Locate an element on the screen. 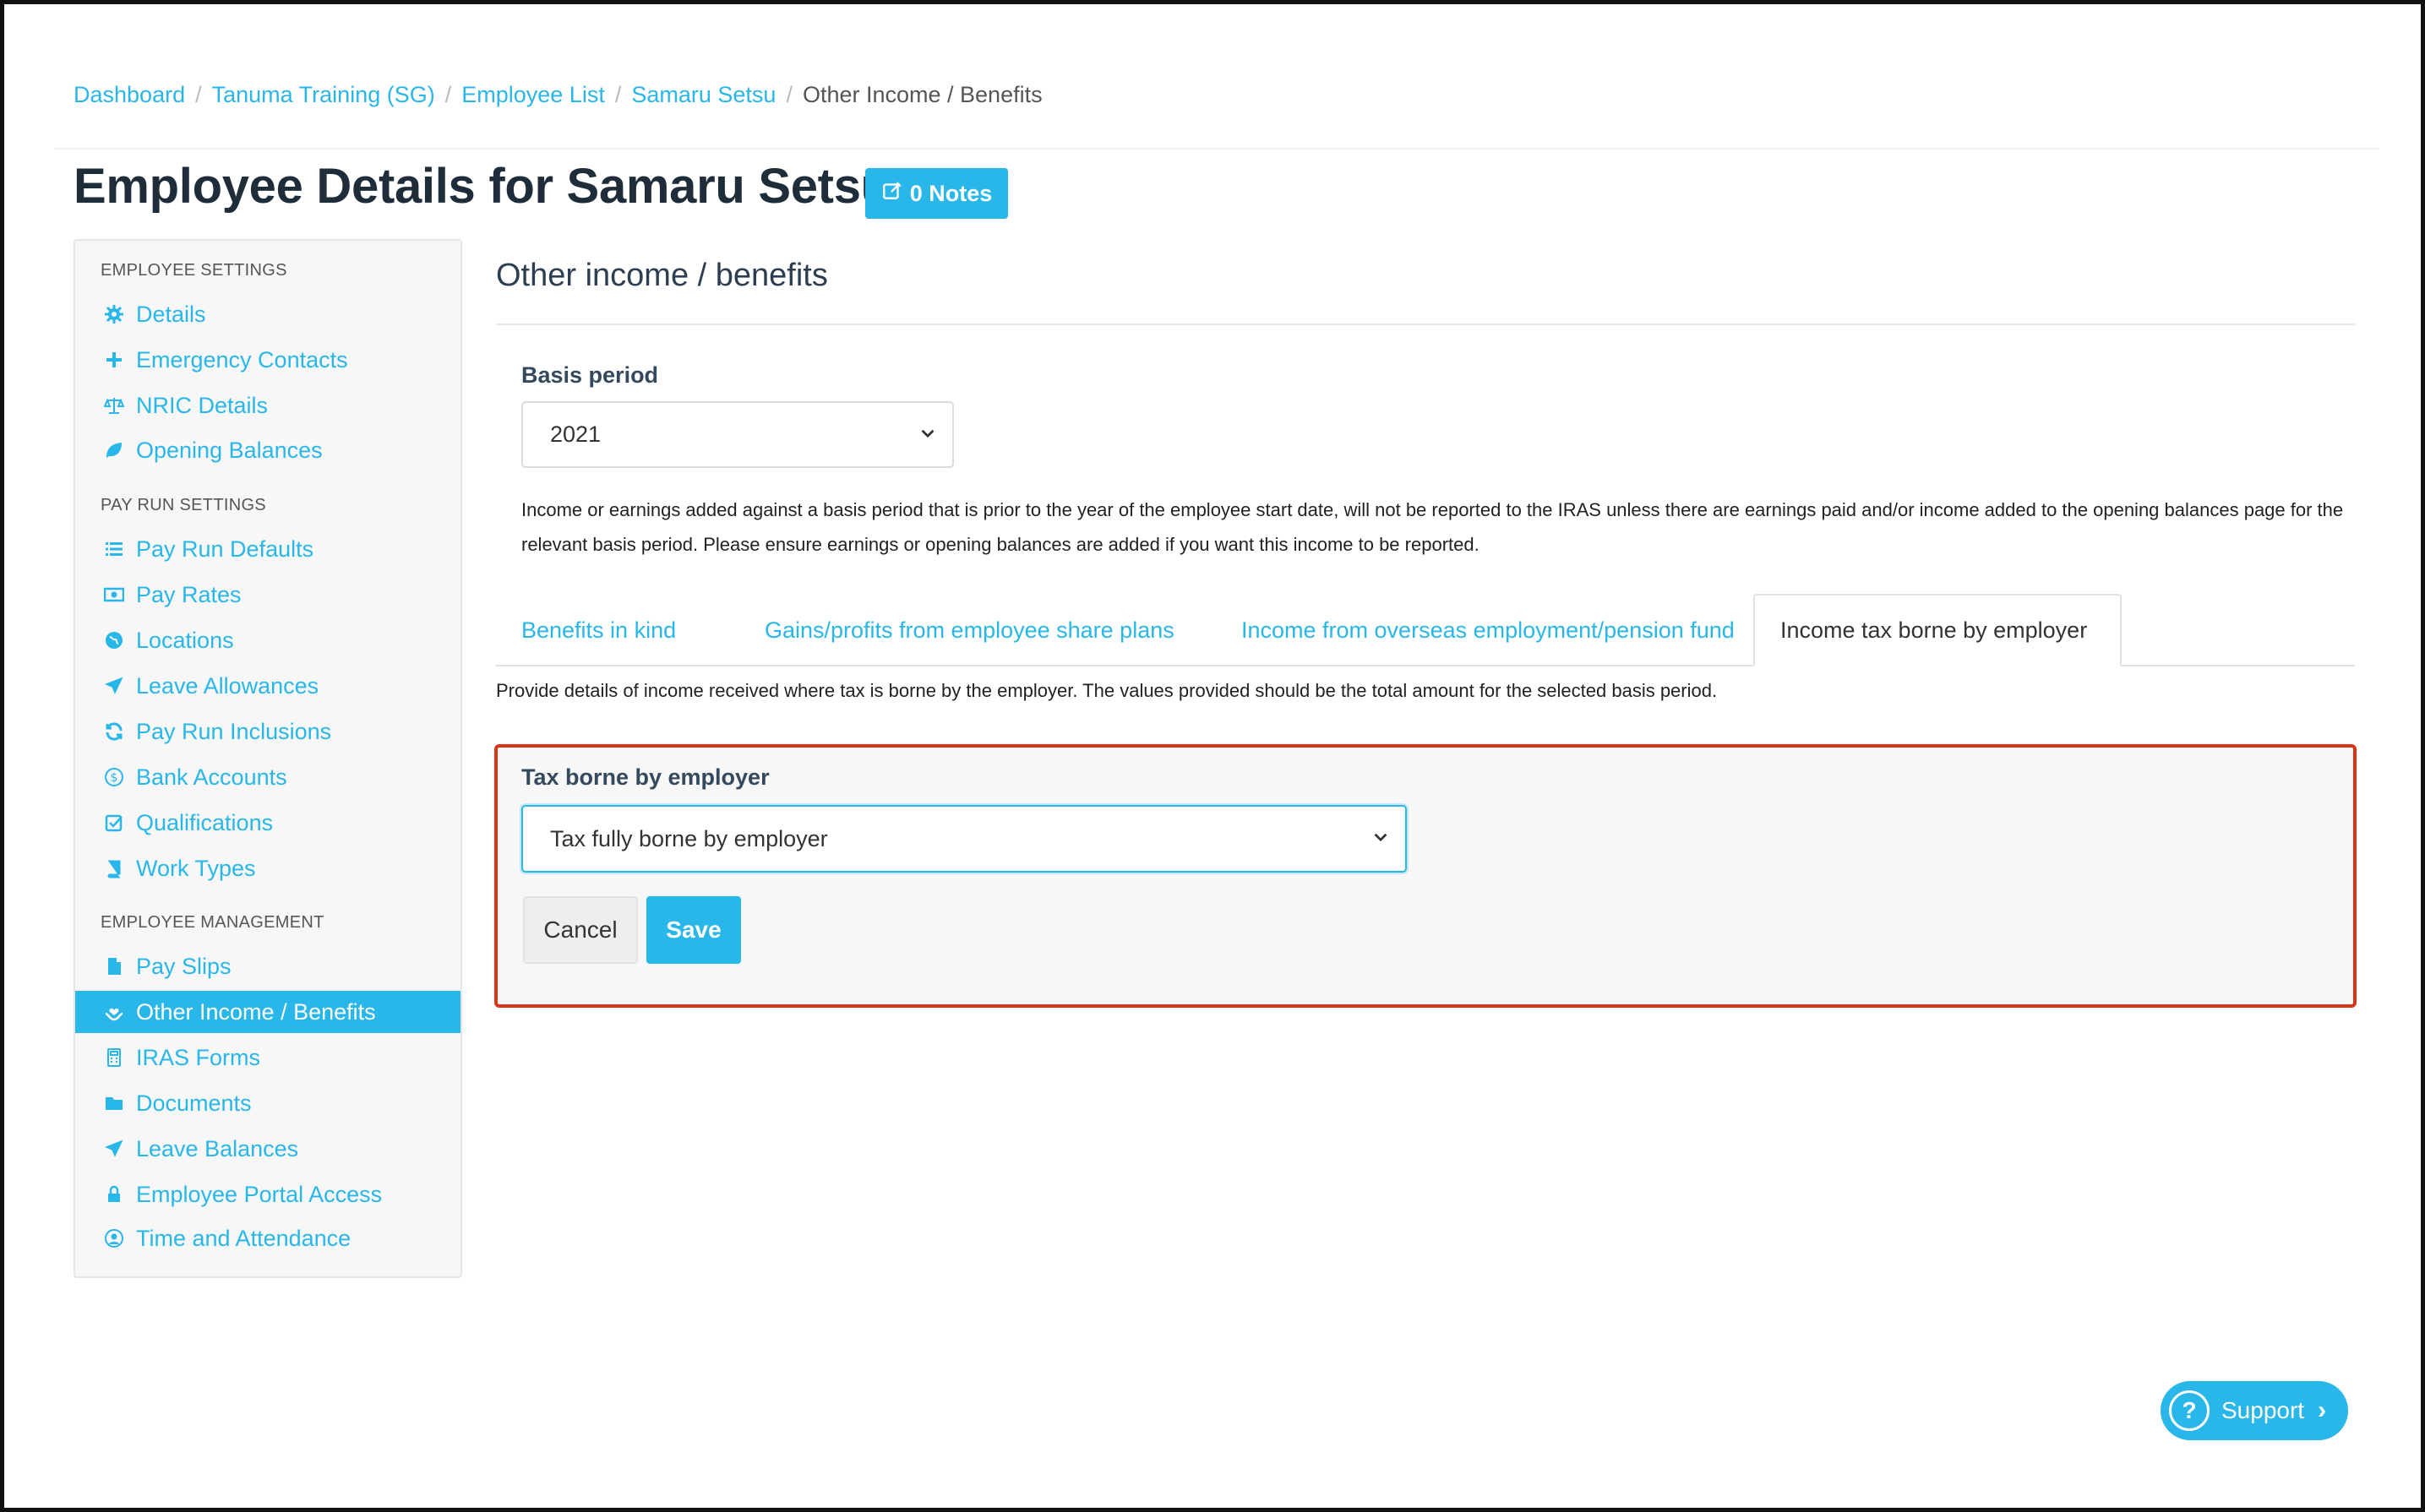 The image size is (2425, 1512). sidebar-item-details: Details is located at coordinates (268, 314).